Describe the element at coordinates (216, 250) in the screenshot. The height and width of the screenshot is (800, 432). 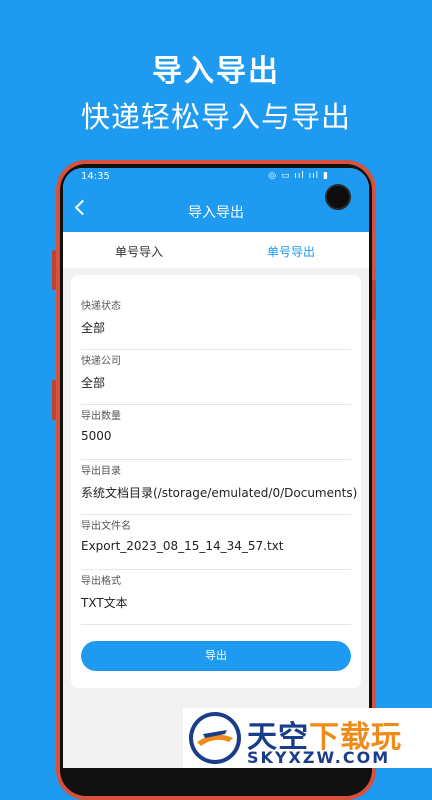
I see `tab-bar: 单号导入 单号导出` at that location.